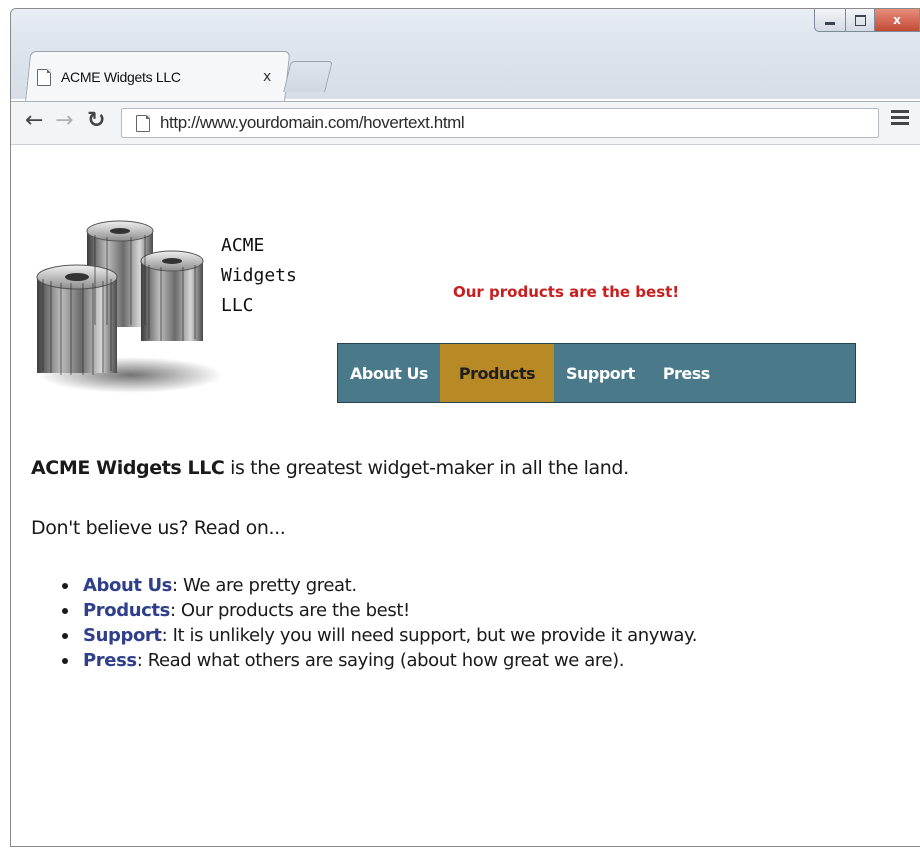 This screenshot has height=849, width=920. I want to click on intro-company-name: ACME Widgets LLC, so click(128, 468).